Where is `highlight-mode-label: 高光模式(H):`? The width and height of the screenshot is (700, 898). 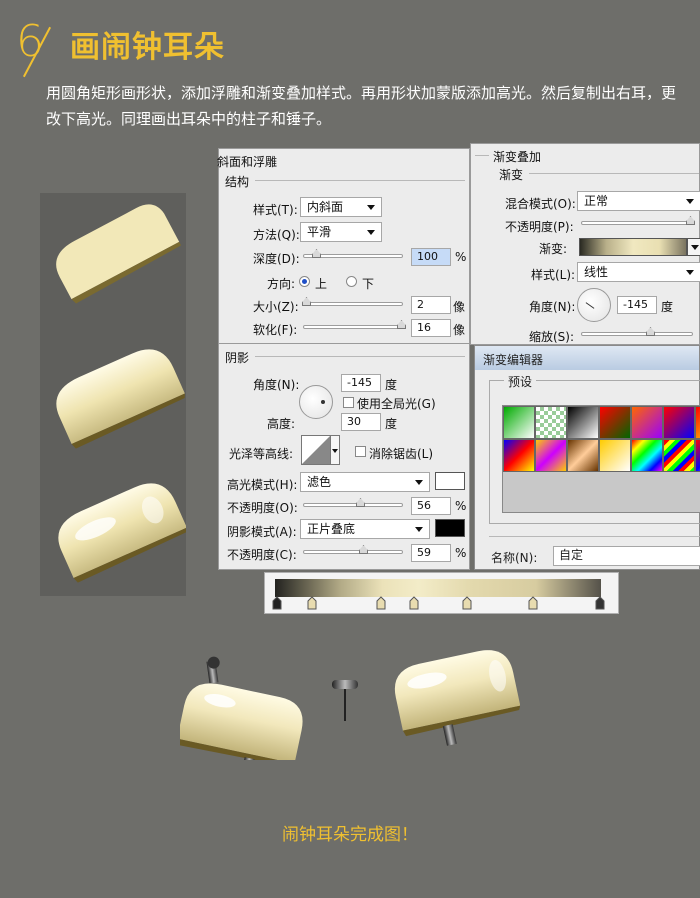 highlight-mode-label: 高光模式(H): is located at coordinates (262, 485).